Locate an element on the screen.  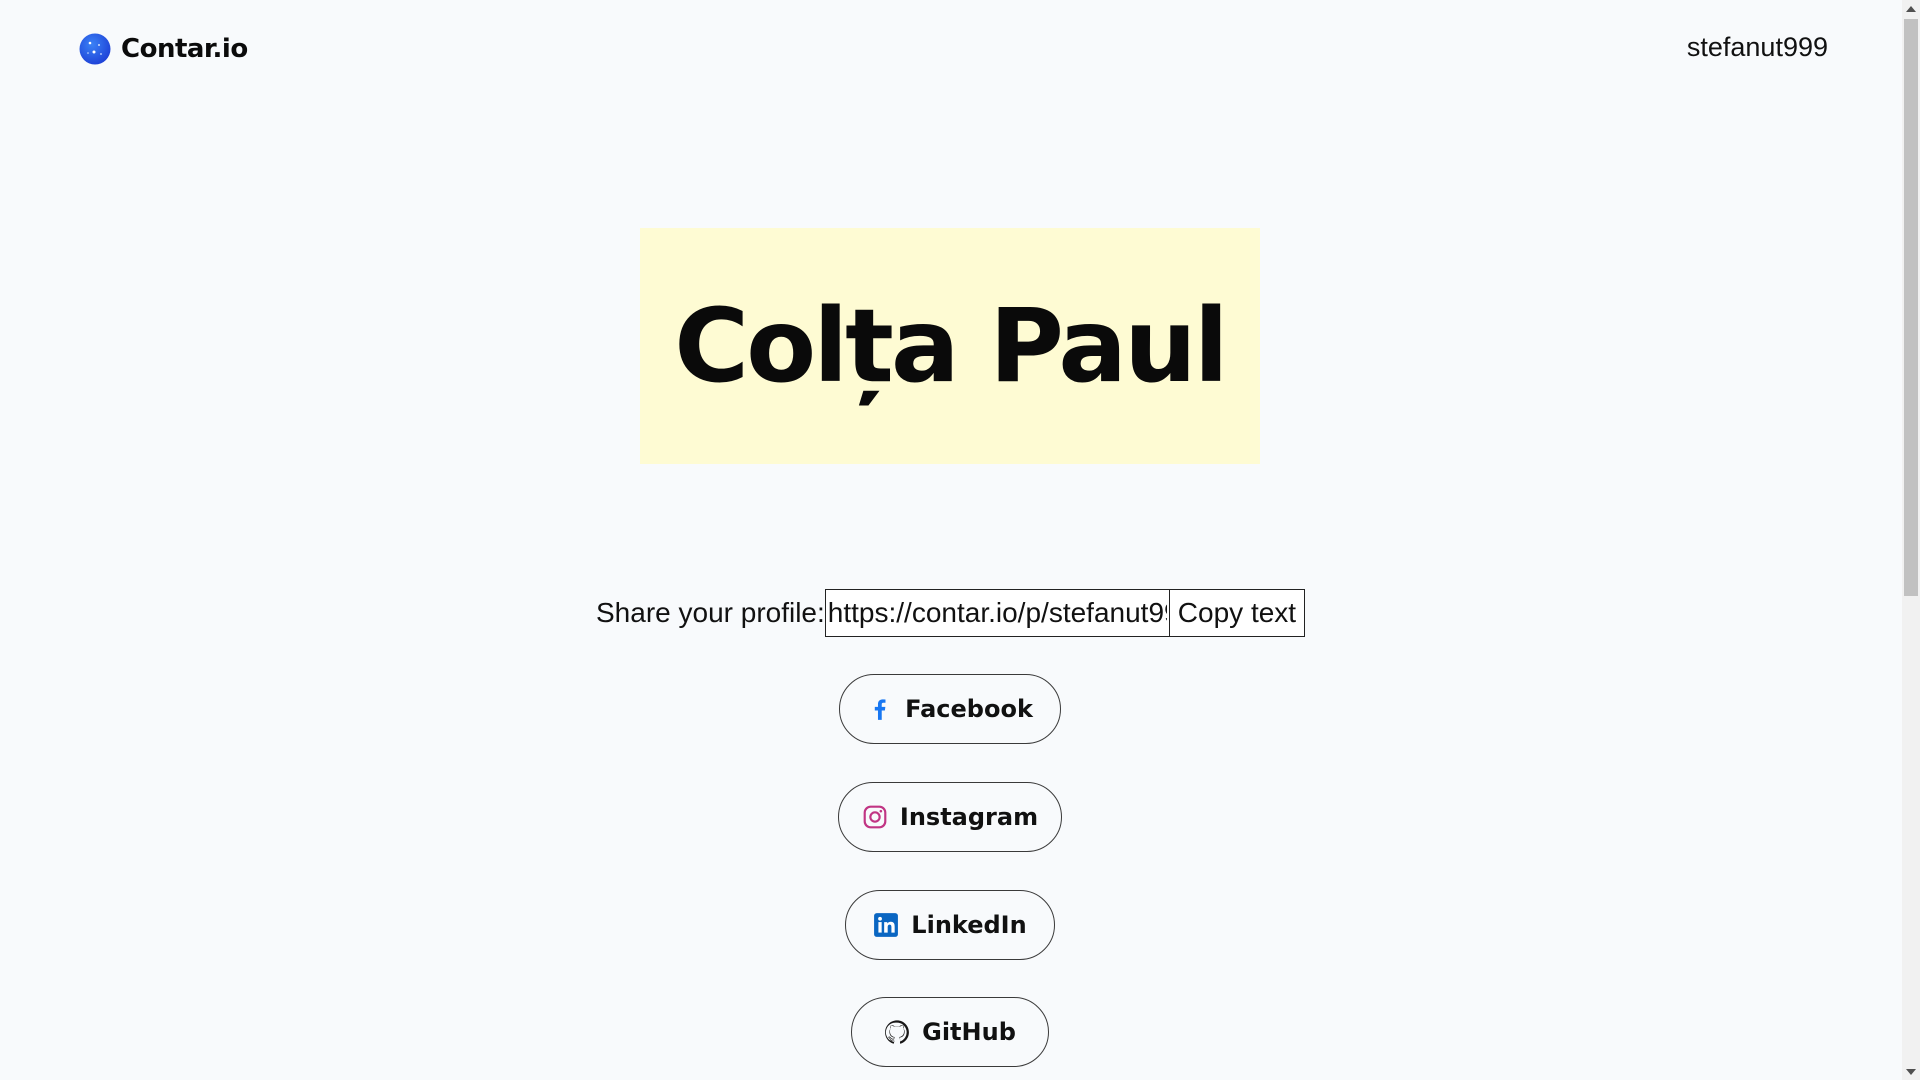
linkedin-link-button: LinkedIn is located at coordinates (950, 925).